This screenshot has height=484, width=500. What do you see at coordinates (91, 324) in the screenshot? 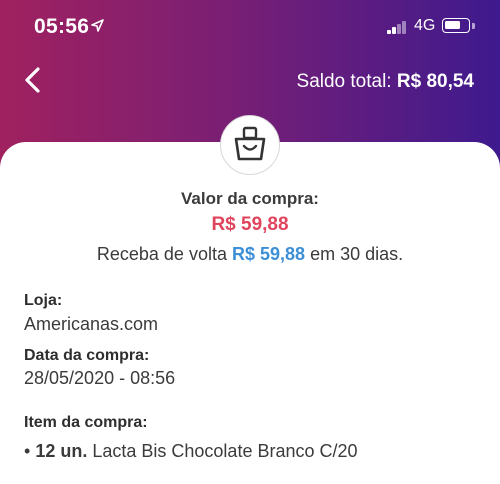
I see `loja-value: Americanas.com` at bounding box center [91, 324].